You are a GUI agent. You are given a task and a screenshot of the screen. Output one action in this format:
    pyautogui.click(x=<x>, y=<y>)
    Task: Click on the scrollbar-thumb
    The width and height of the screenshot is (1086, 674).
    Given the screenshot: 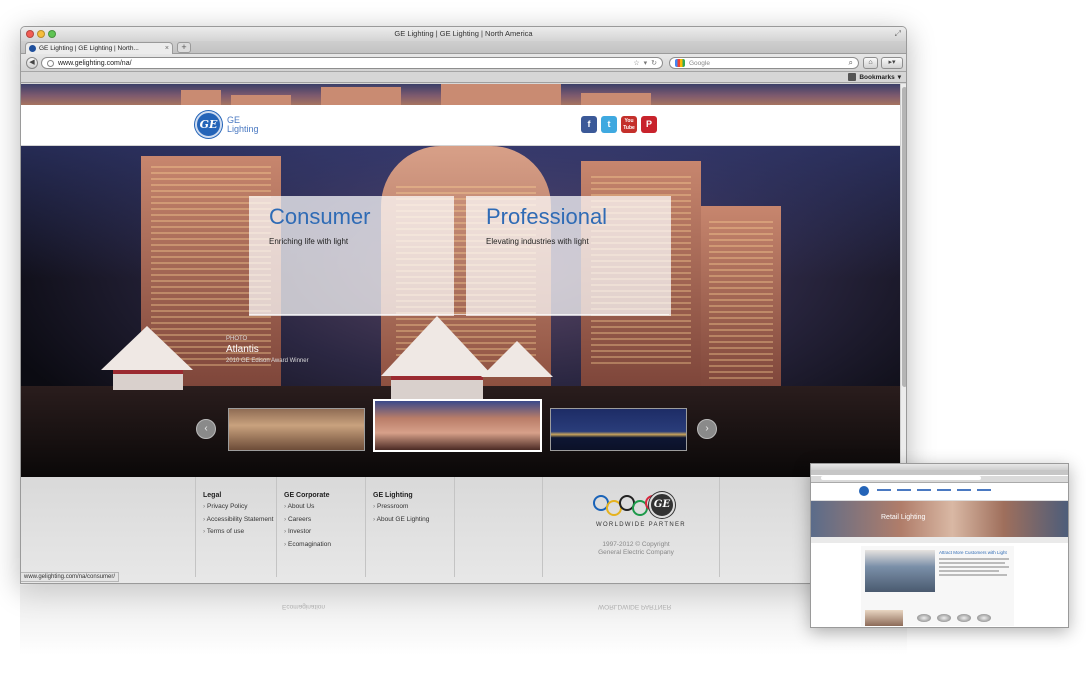 What is the action you would take?
    pyautogui.click(x=904, y=237)
    